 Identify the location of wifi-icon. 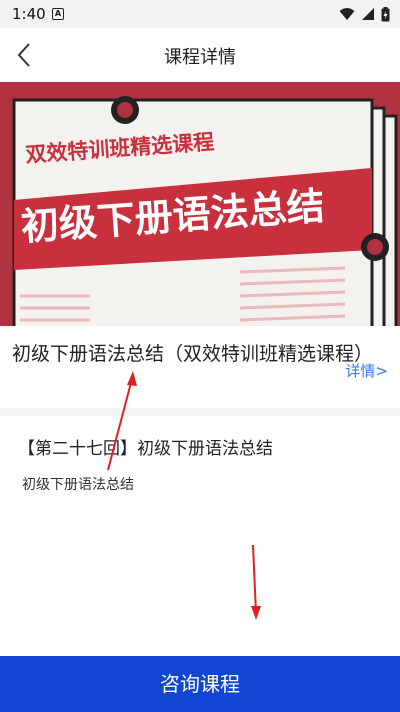
(347, 14).